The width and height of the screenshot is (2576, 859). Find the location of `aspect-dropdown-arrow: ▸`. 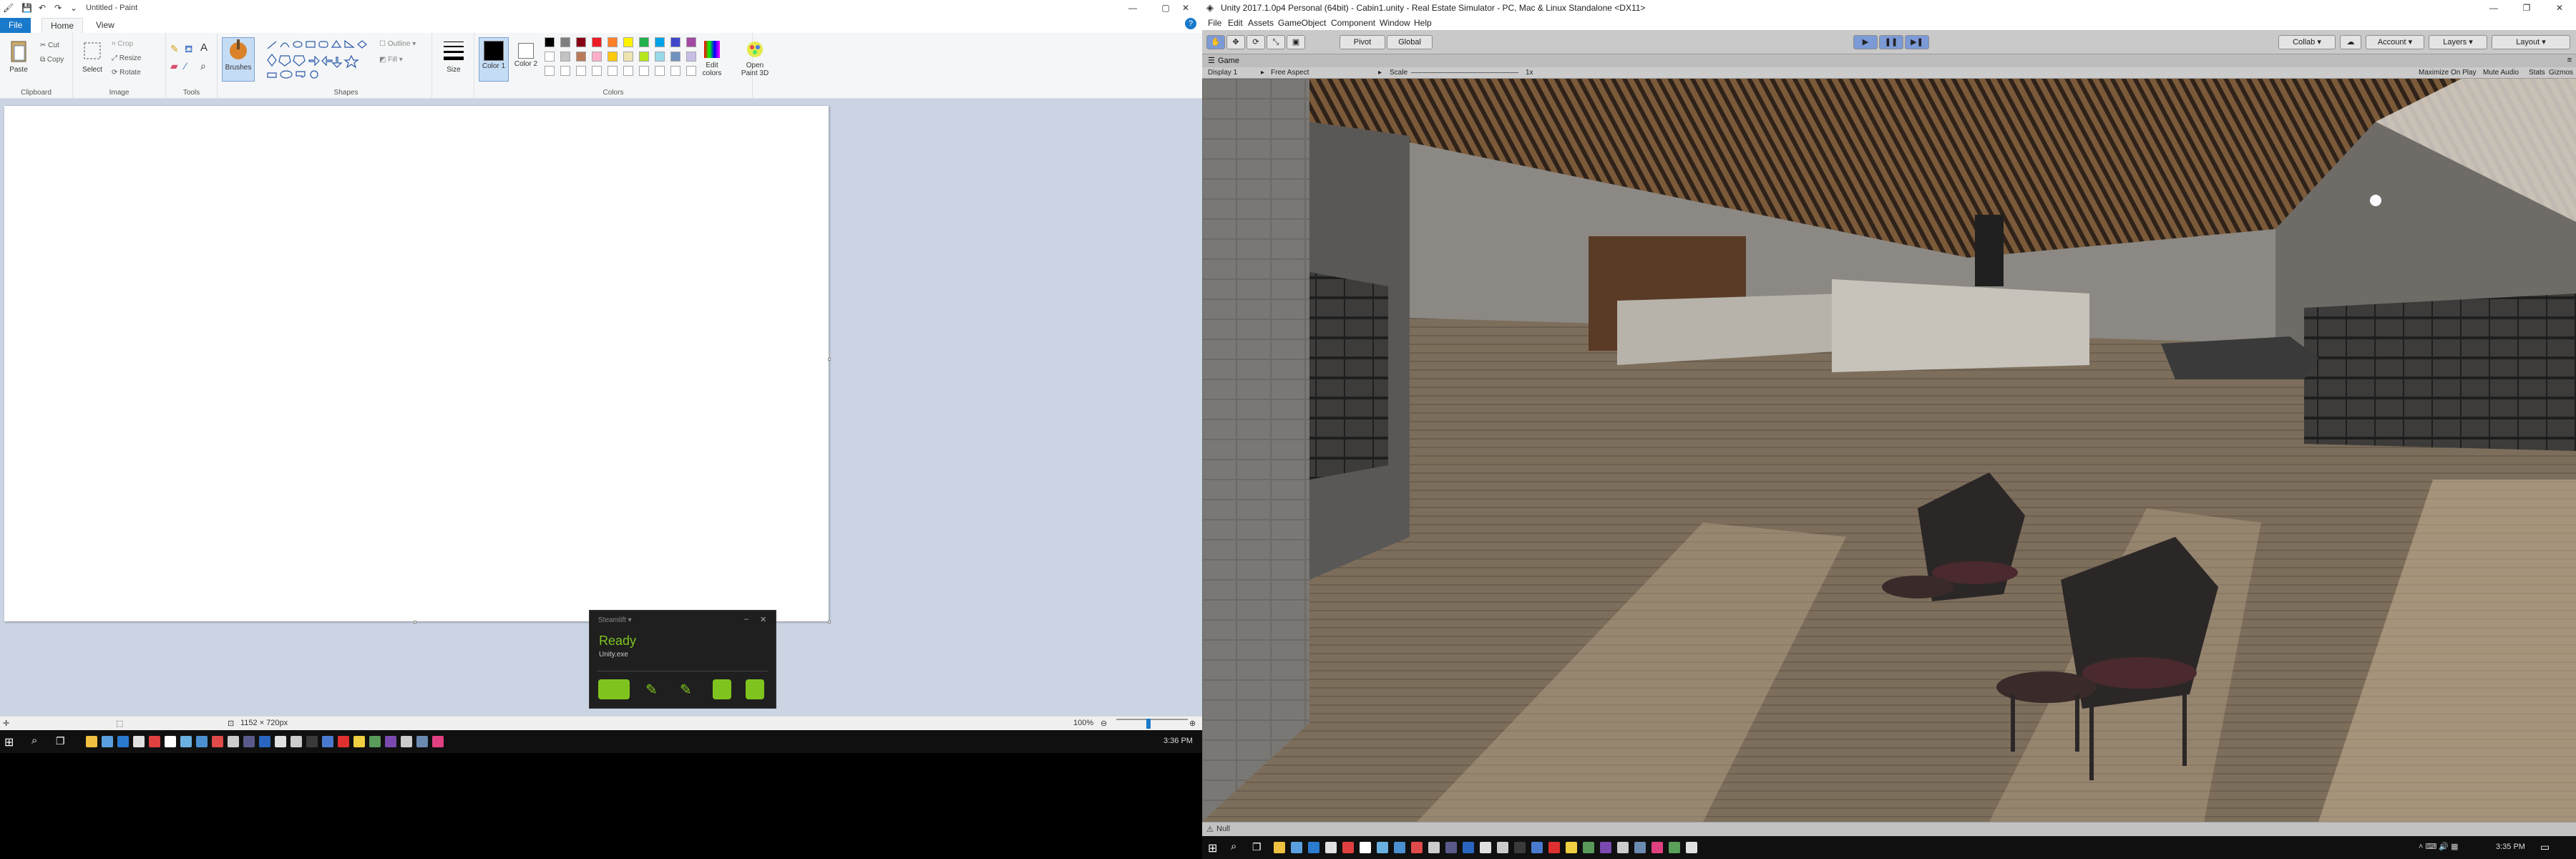

aspect-dropdown-arrow: ▸ is located at coordinates (1380, 73).